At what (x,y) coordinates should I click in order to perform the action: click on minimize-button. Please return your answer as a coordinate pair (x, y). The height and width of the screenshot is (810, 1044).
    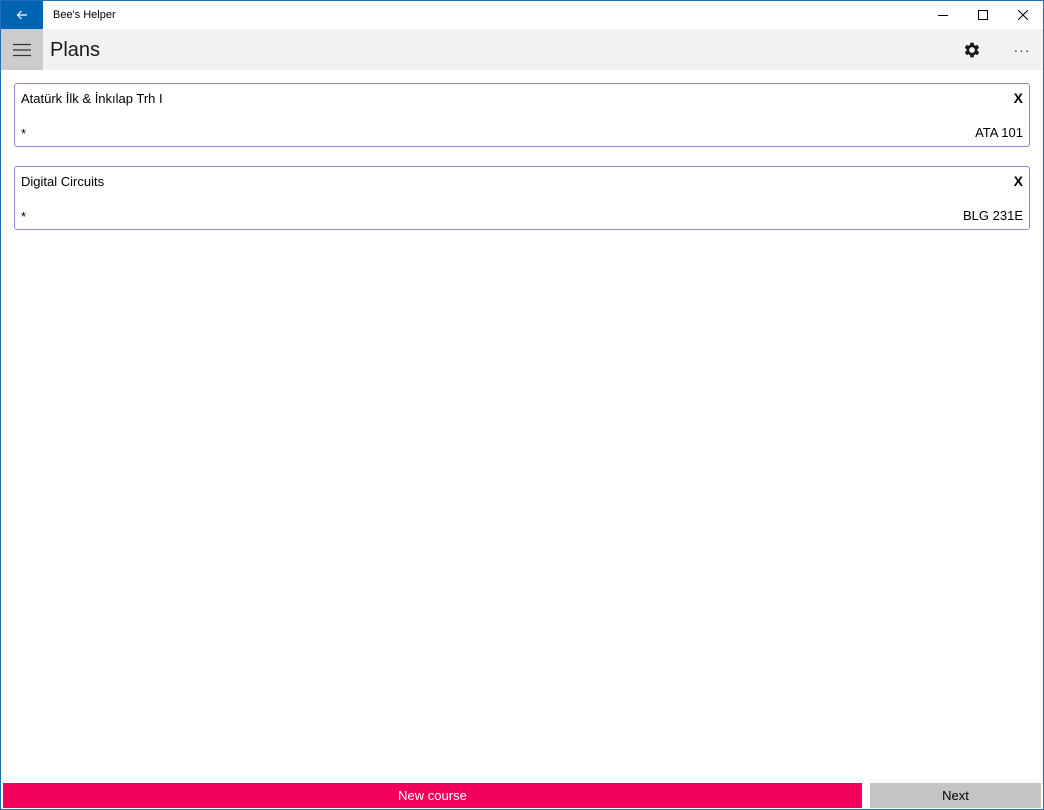
    Looking at the image, I should click on (943, 15).